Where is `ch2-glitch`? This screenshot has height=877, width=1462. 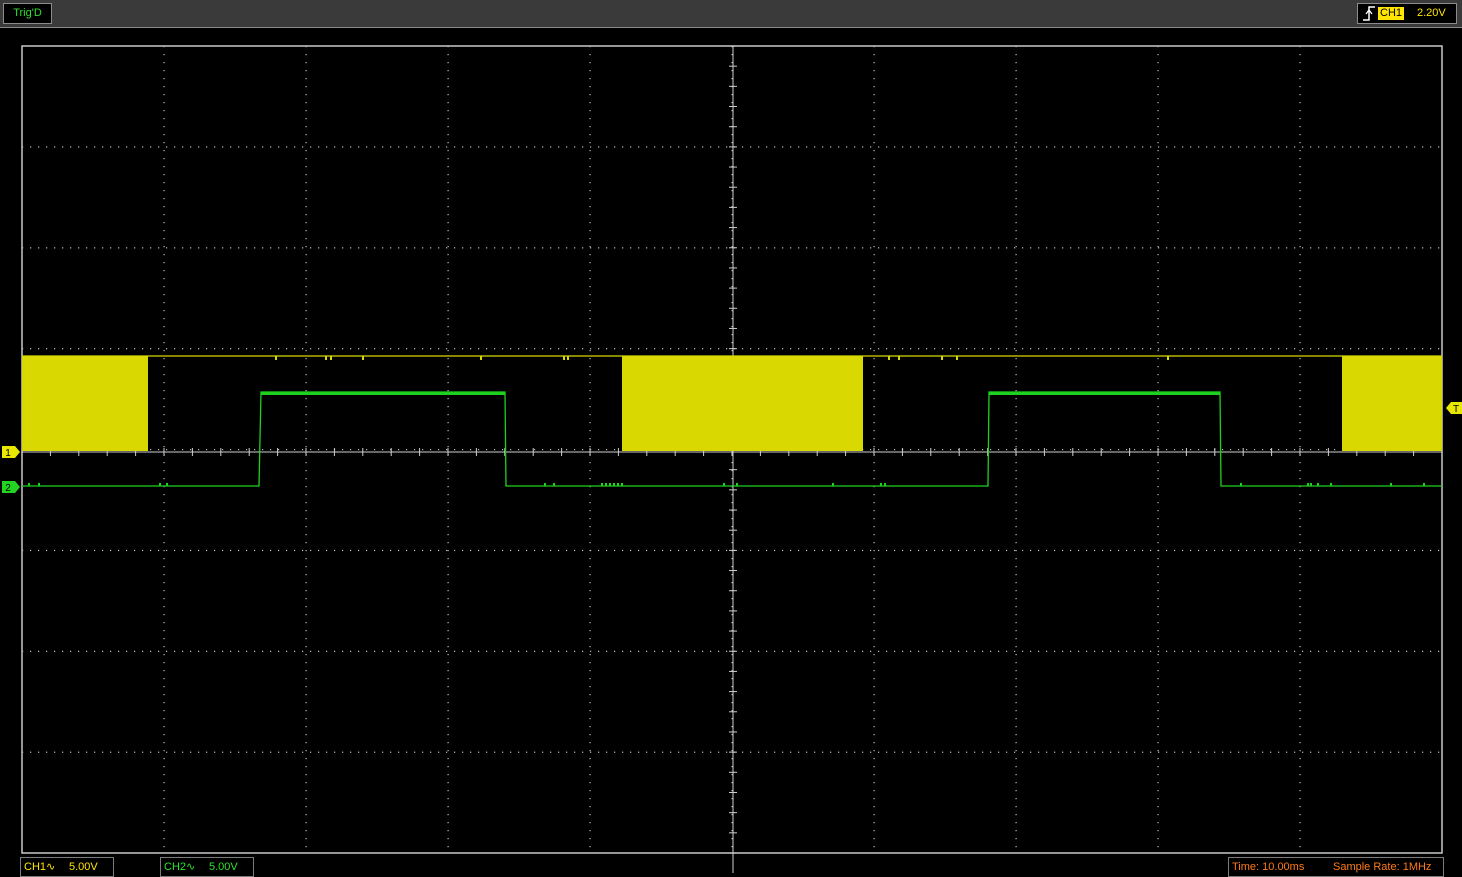
ch2-glitch is located at coordinates (622, 484).